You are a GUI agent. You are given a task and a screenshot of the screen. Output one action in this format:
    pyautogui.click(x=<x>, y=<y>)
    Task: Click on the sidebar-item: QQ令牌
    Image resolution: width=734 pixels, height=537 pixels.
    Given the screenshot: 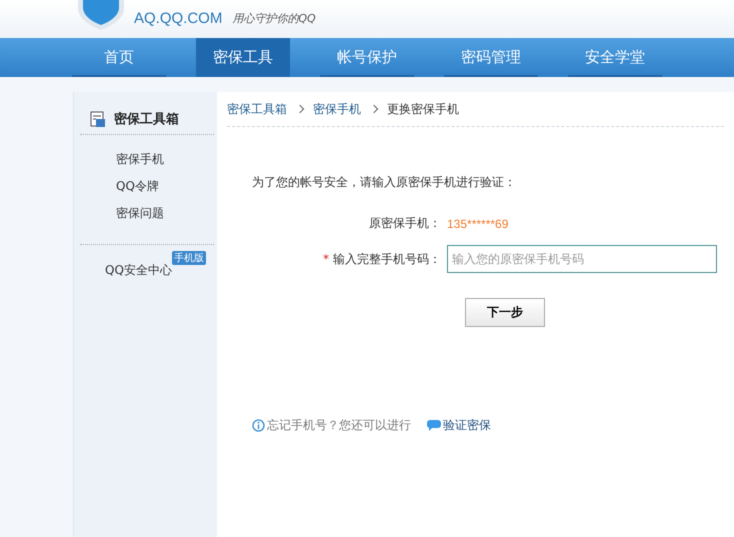 What is the action you would take?
    pyautogui.click(x=165, y=186)
    